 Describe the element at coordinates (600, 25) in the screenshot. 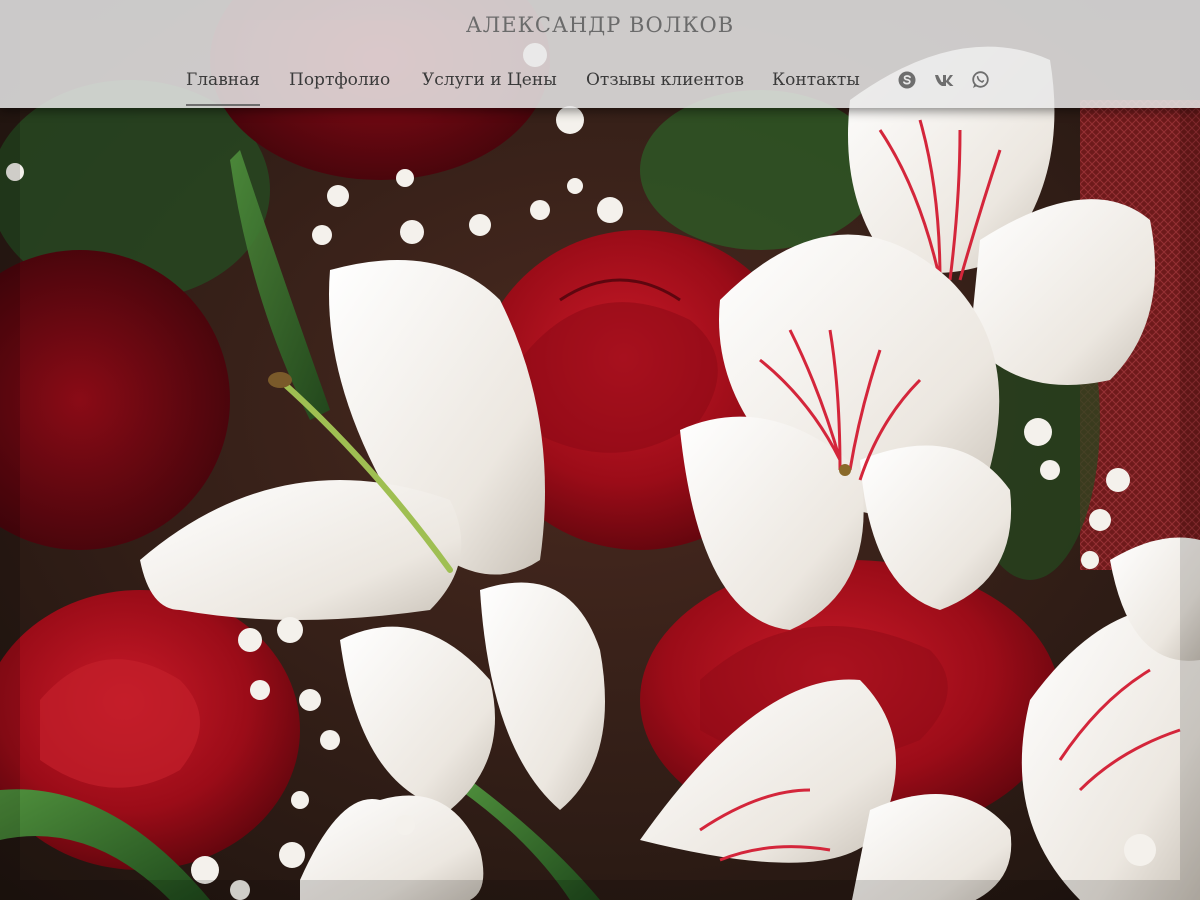

I see `site-title: Александр Волков` at that location.